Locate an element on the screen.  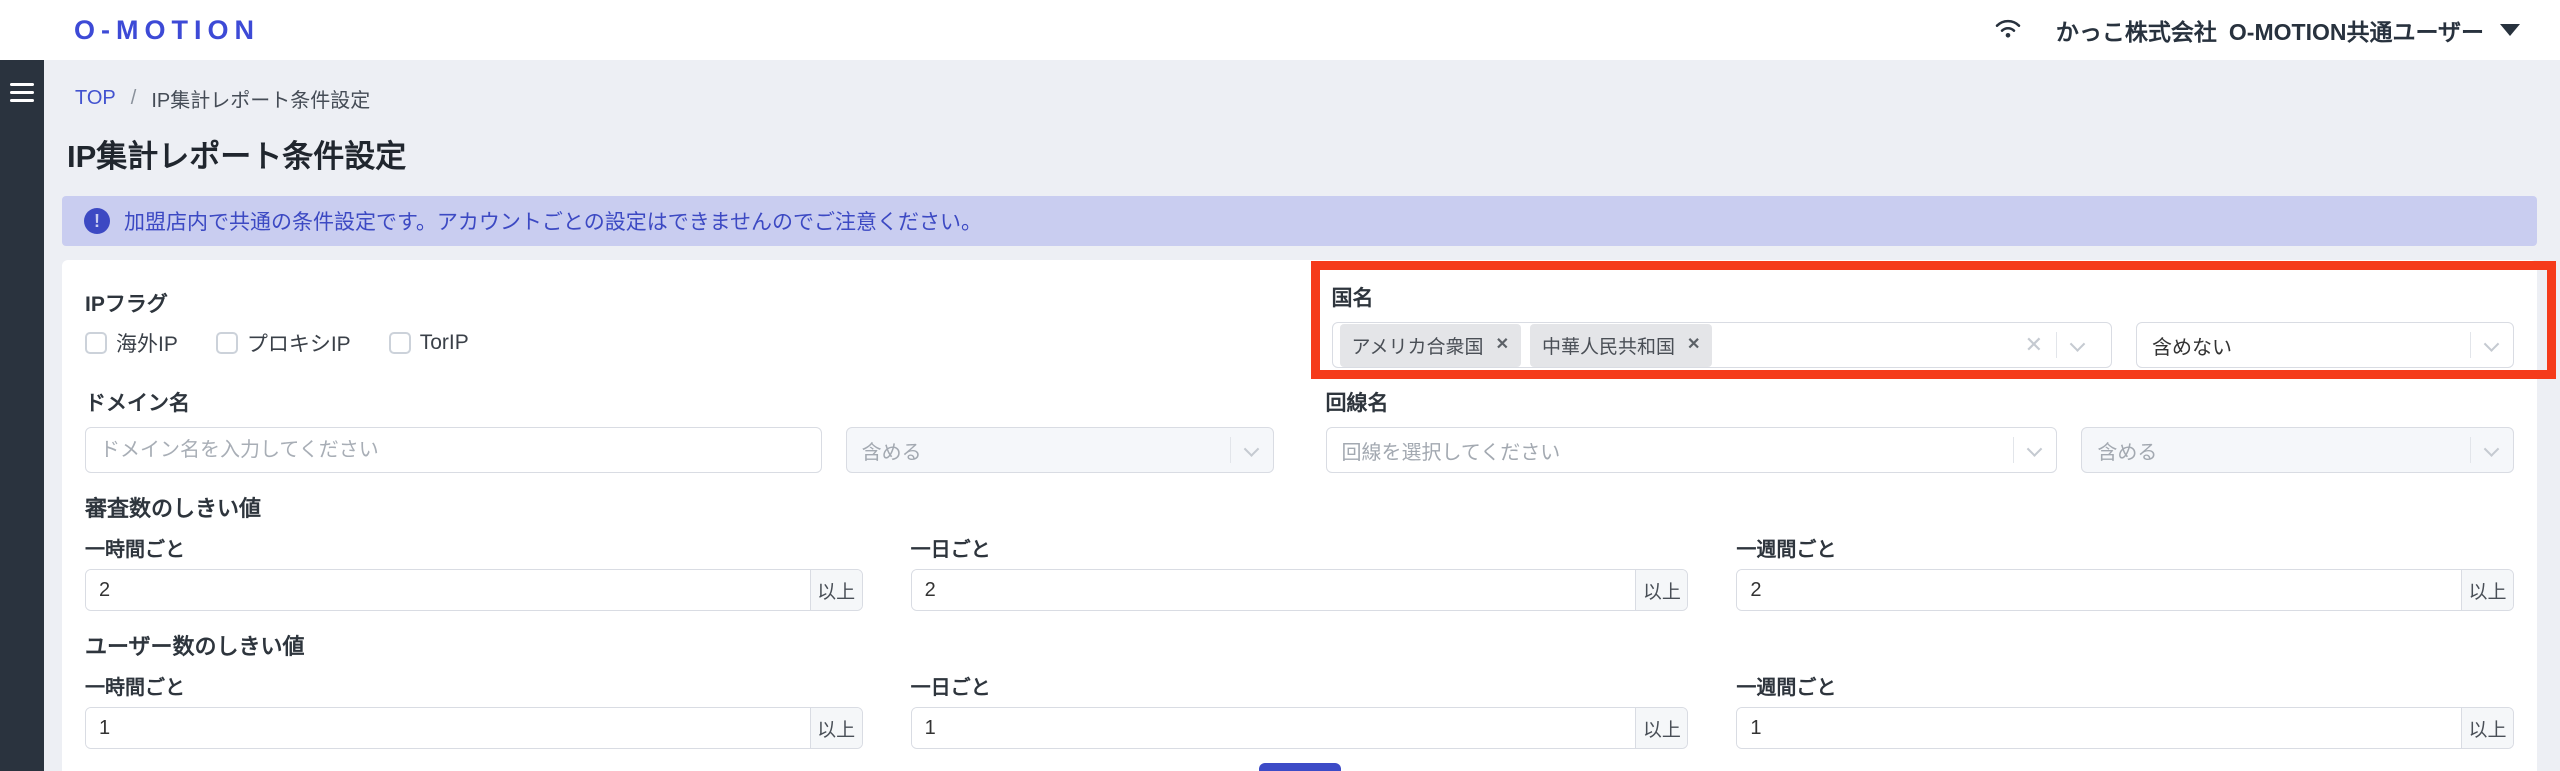
hamburger-menu-icon is located at coordinates (22, 92).